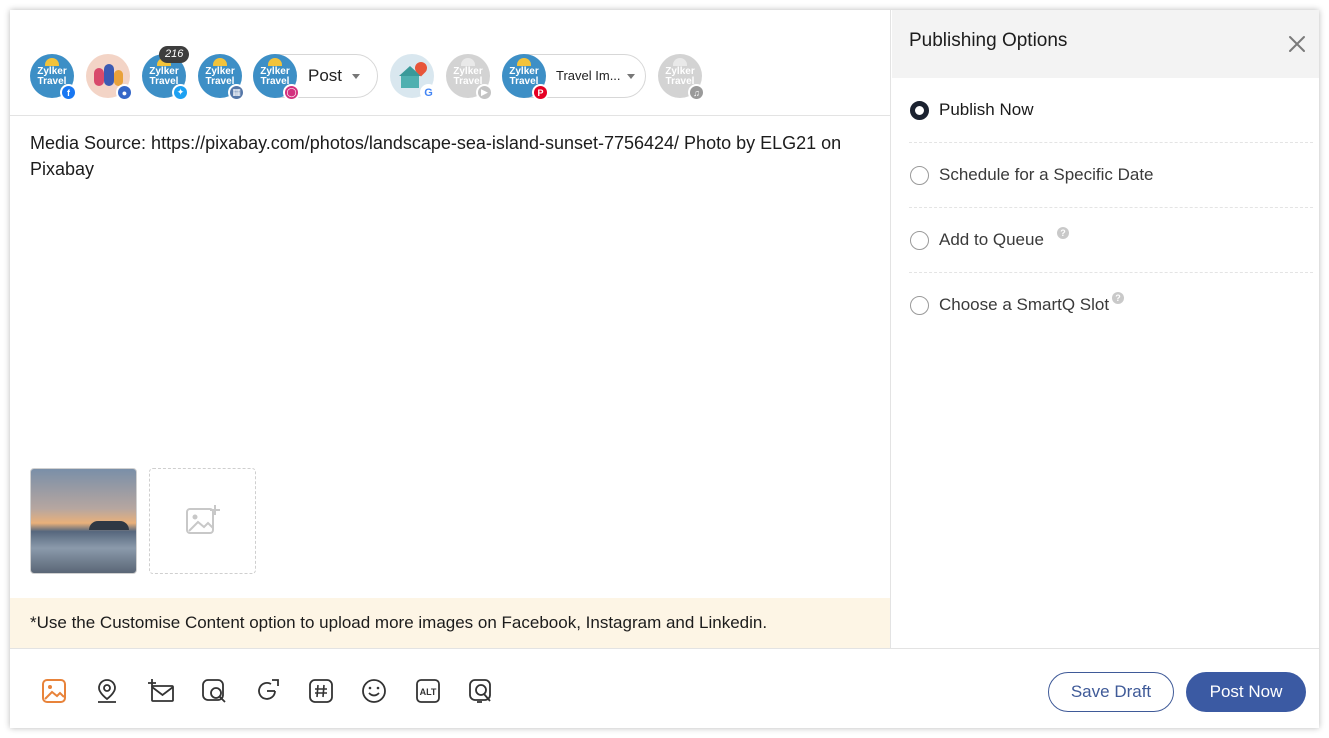 This screenshot has width=1329, height=738. What do you see at coordinates (53, 77) in the screenshot?
I see `channel-facebook: Zylker Travel f` at bounding box center [53, 77].